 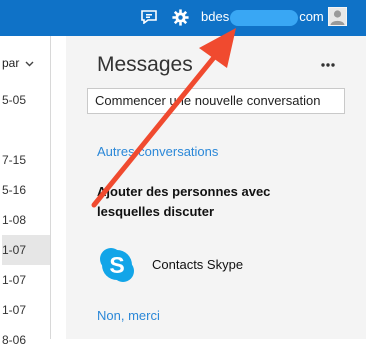 I want to click on sort-label: par, so click(x=11, y=63).